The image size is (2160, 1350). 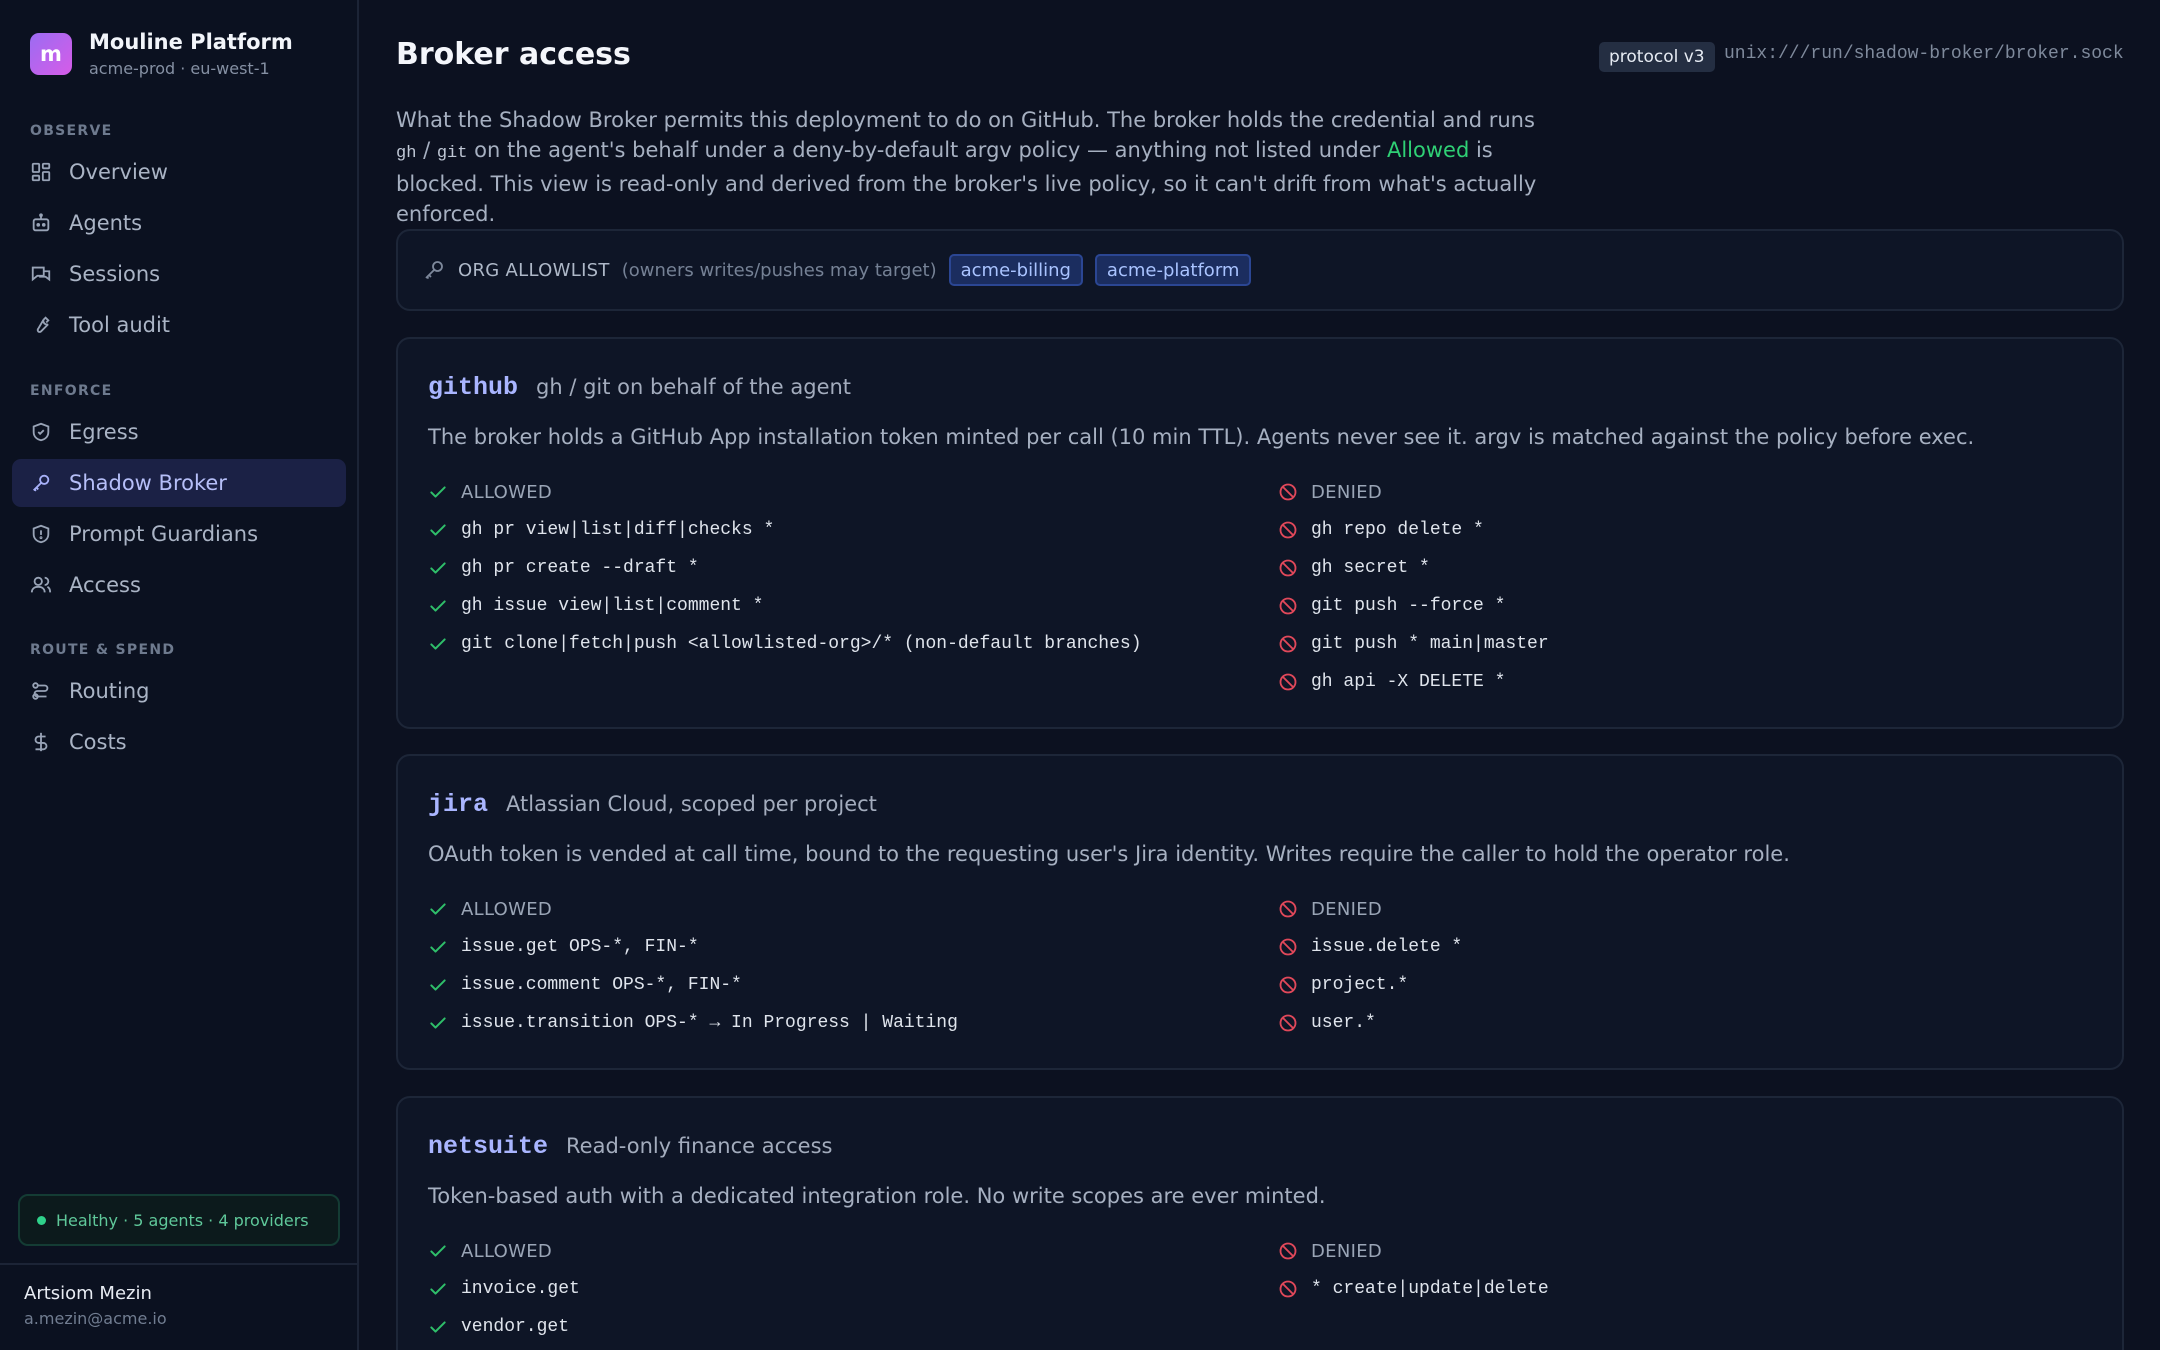 I want to click on rule-pattern: gh issue view|list|comment *, so click(x=612, y=606).